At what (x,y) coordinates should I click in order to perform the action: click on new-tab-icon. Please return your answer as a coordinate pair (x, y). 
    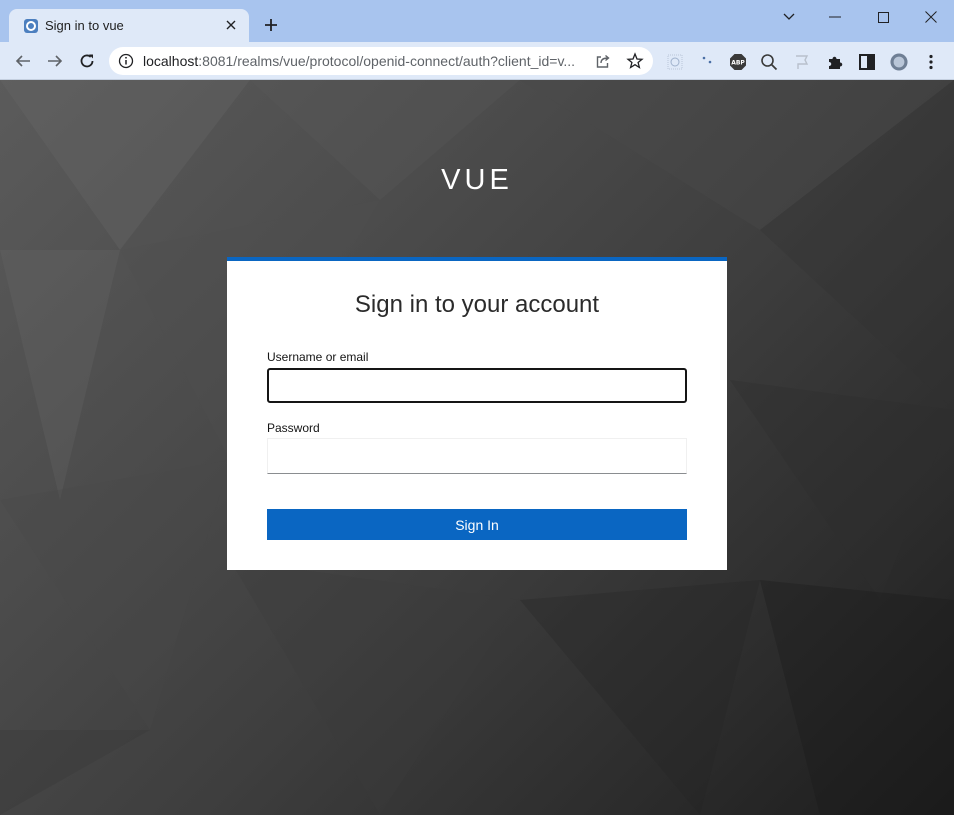
    Looking at the image, I should click on (271, 25).